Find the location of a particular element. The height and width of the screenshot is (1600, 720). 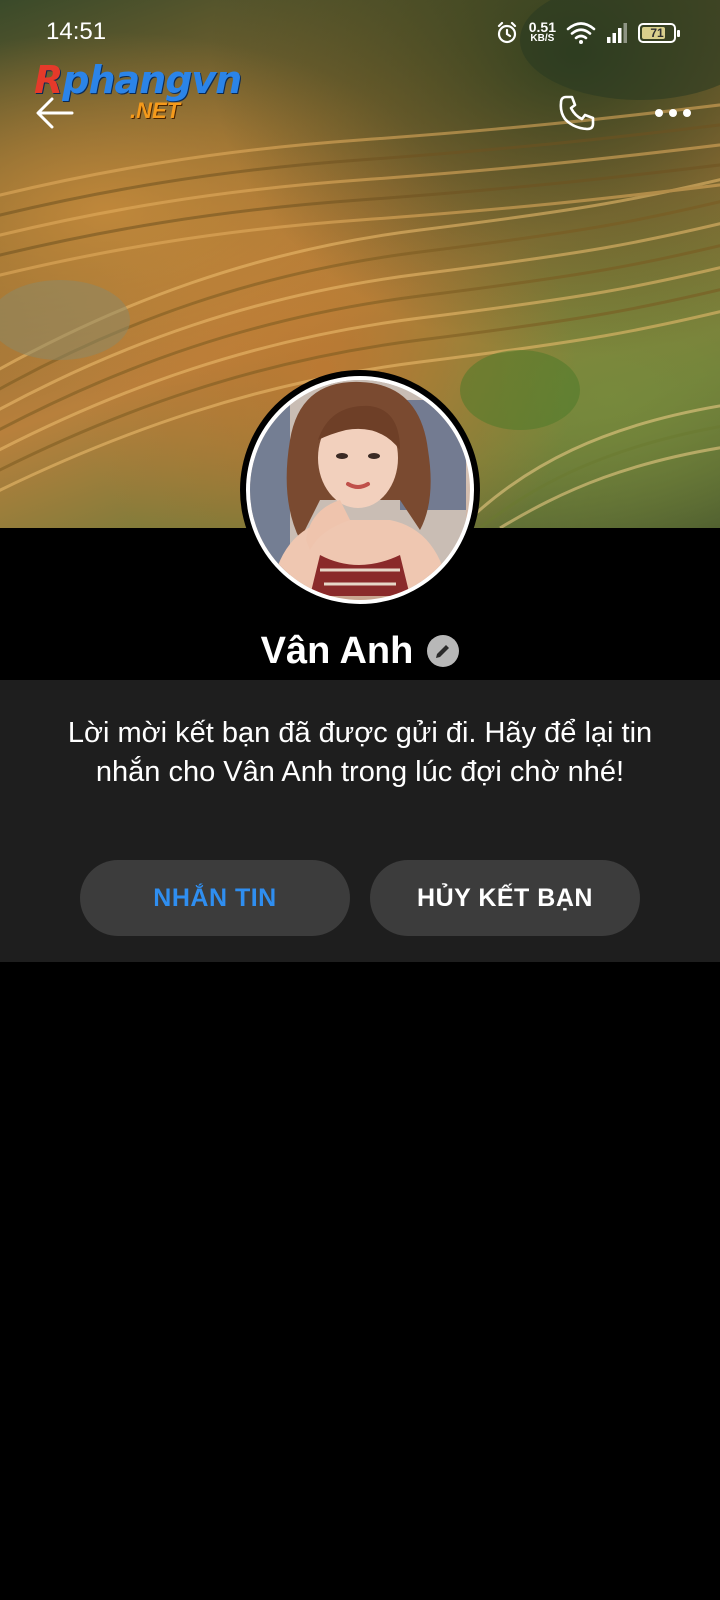

profile-avatar is located at coordinates (360, 490).